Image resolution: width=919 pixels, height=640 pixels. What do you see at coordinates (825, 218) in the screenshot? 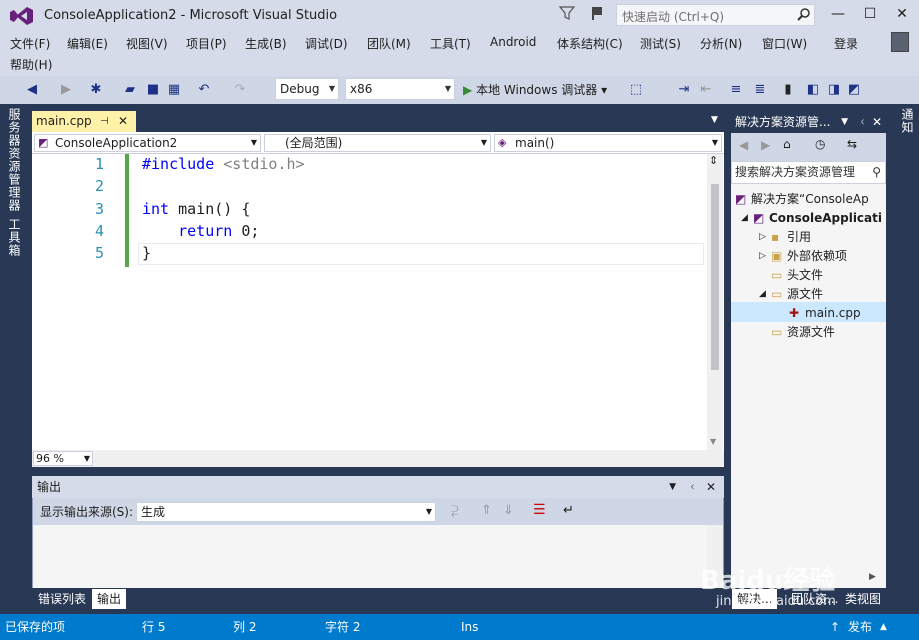
I see `tree-item-label: ConsoleApplicati` at bounding box center [825, 218].